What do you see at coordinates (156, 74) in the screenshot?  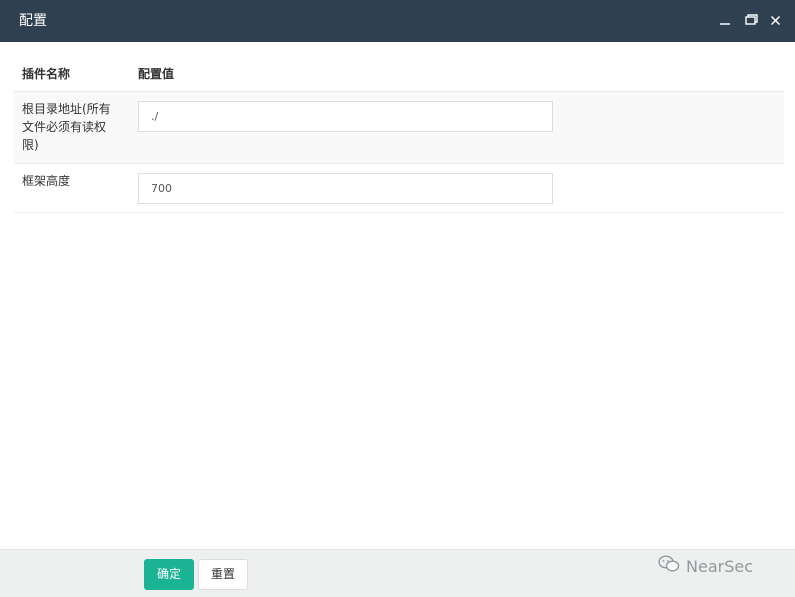 I see `header-config-value: 配置值` at bounding box center [156, 74].